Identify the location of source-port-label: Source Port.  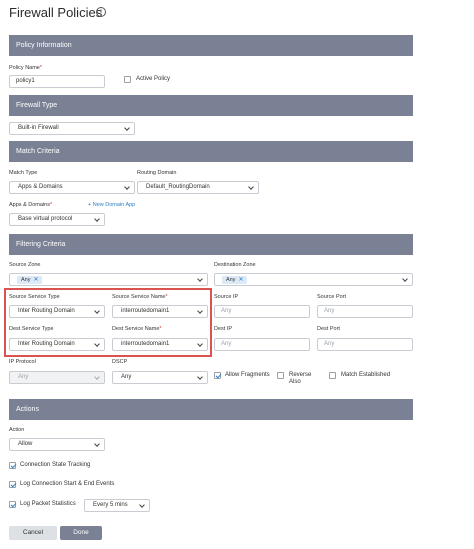
(332, 297).